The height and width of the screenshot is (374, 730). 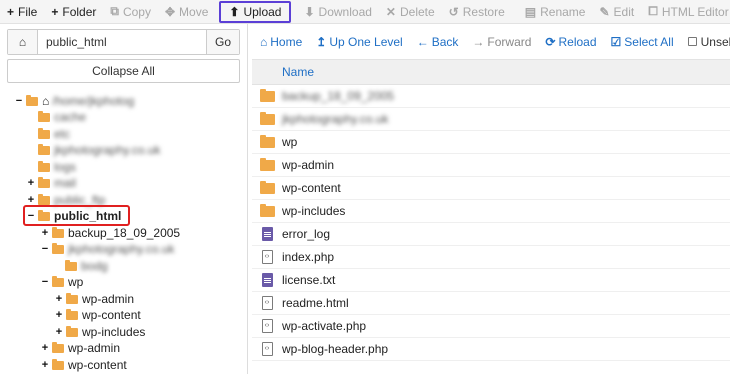 I want to click on delete-button: ✕ Delete, so click(x=410, y=12).